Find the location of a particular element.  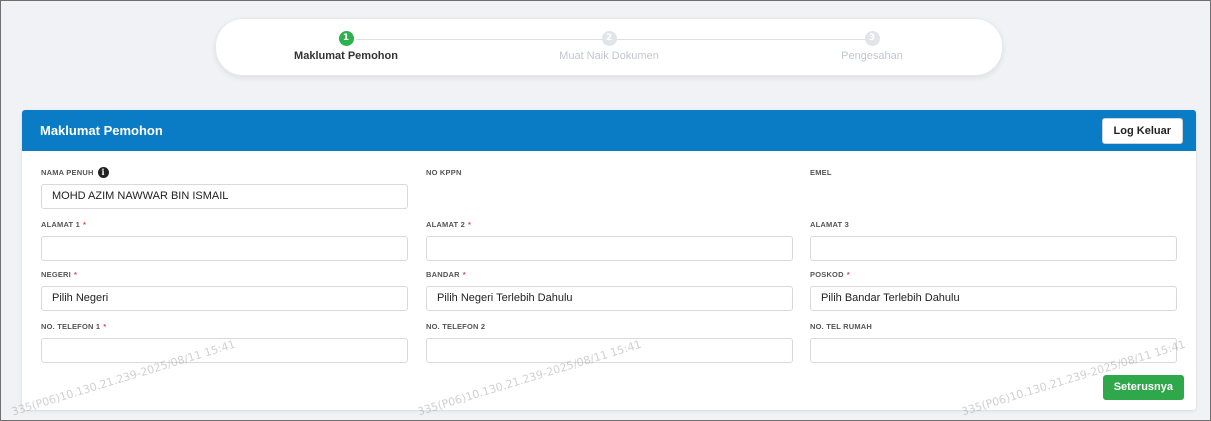

step-1-label: Maklumat Pemohon is located at coordinates (346, 56).